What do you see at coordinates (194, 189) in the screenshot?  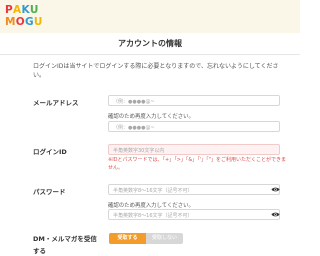 I see `password-field: 半角英数字8～16文字（記号不可）` at bounding box center [194, 189].